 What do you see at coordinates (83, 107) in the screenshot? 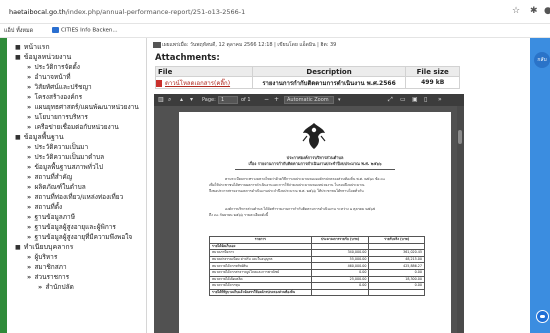
I see `sidebar-item: » แผนยุทธศาสตร์/แผนพัฒนาหน่วยงาน` at bounding box center [83, 107].